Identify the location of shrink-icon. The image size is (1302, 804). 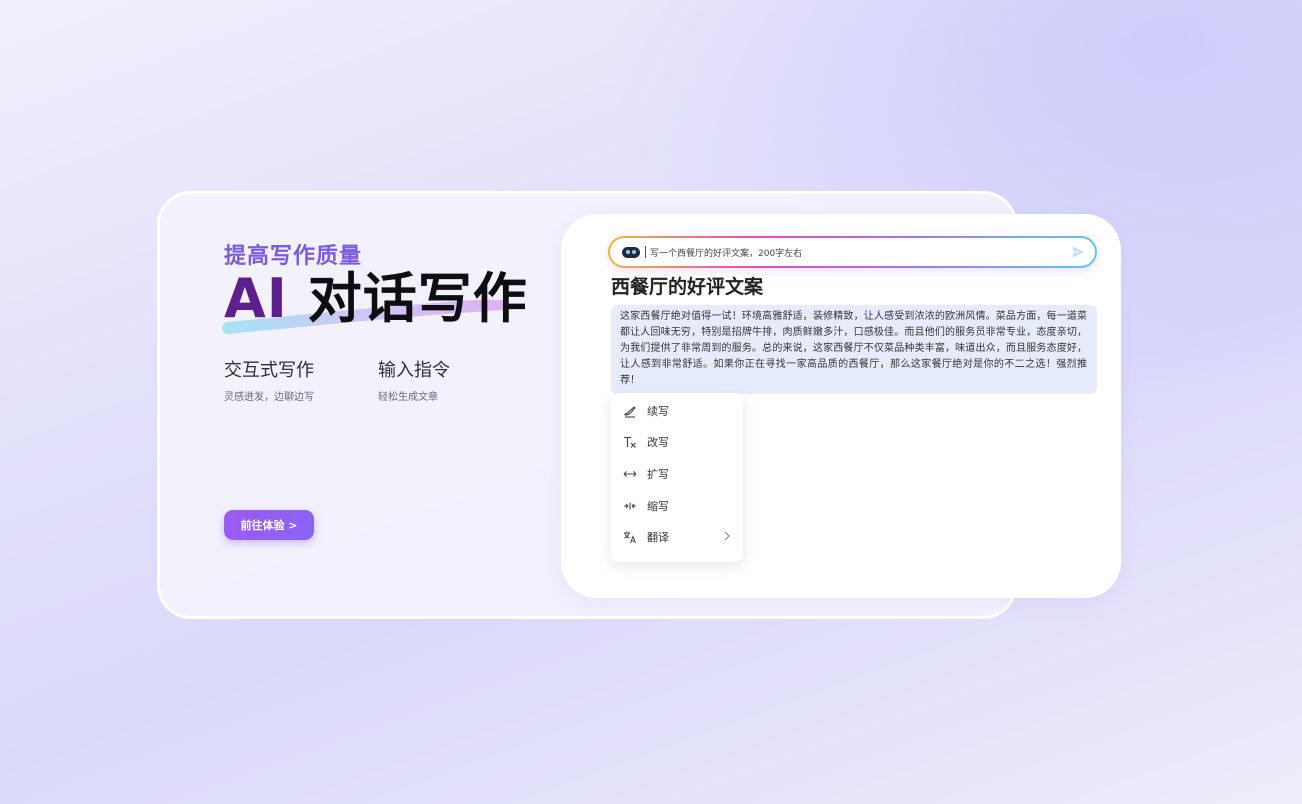
(630, 506).